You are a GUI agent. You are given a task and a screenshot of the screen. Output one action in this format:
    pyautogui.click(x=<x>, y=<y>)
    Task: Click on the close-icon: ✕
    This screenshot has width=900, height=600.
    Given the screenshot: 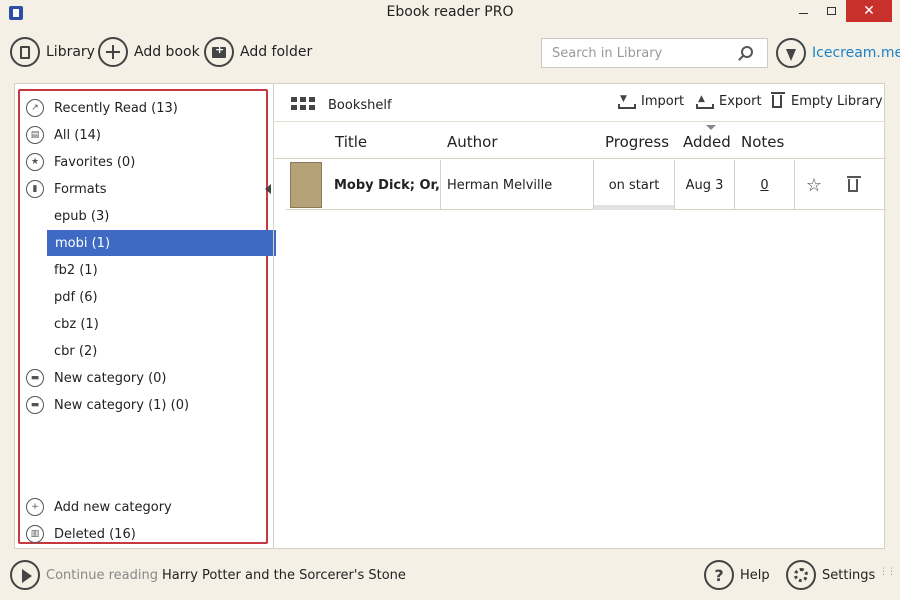 What is the action you would take?
    pyautogui.click(x=869, y=11)
    